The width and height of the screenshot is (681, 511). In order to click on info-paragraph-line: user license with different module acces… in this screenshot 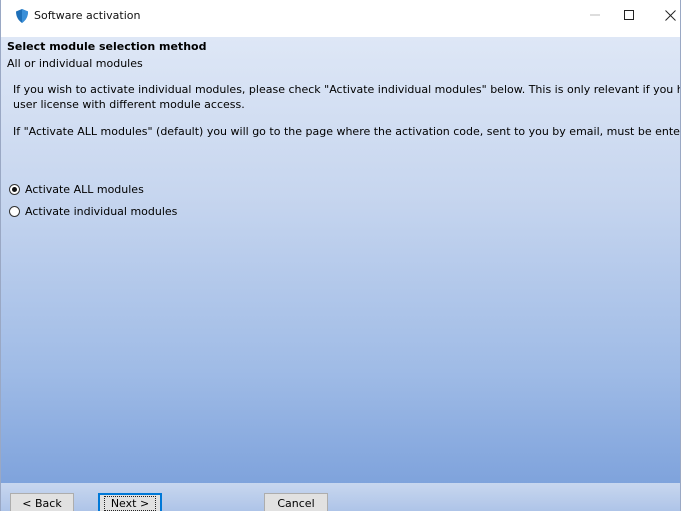, I will do `click(129, 104)`.